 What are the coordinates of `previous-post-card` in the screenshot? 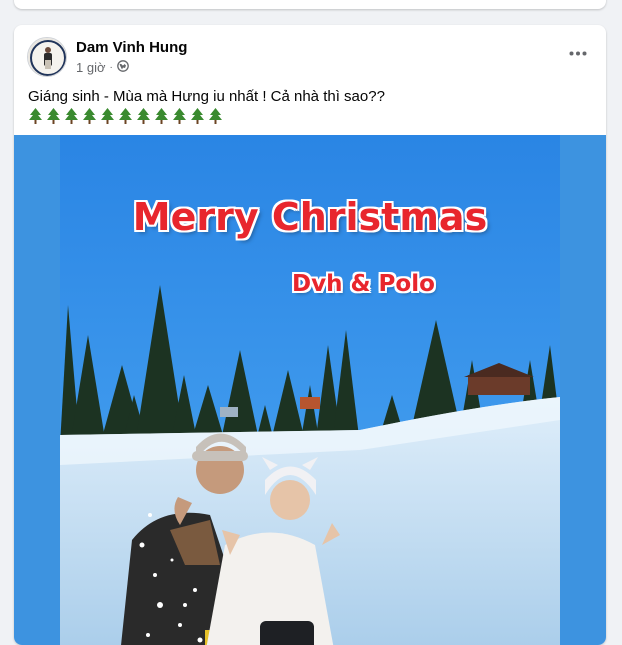 It's located at (310, 4).